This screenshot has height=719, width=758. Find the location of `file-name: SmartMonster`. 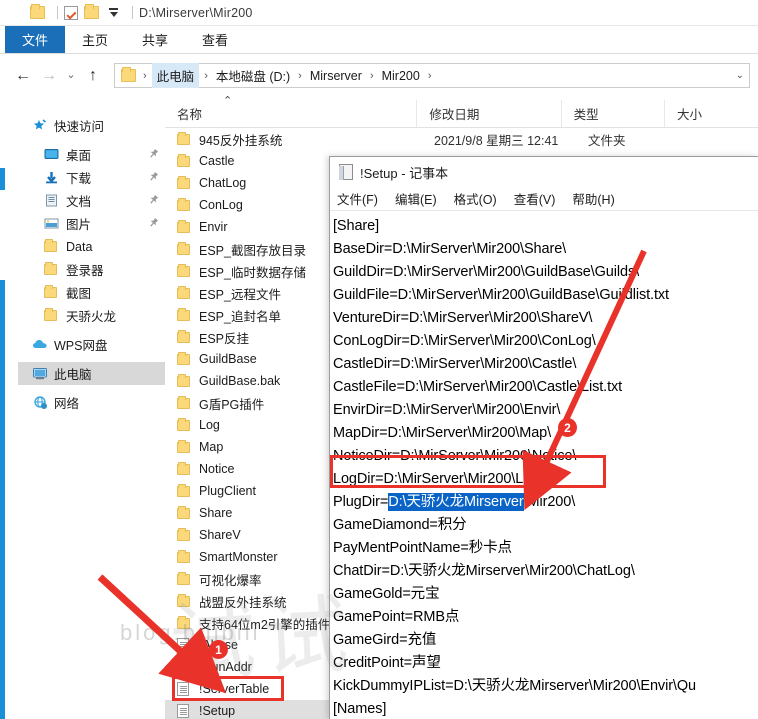

file-name: SmartMonster is located at coordinates (238, 557).